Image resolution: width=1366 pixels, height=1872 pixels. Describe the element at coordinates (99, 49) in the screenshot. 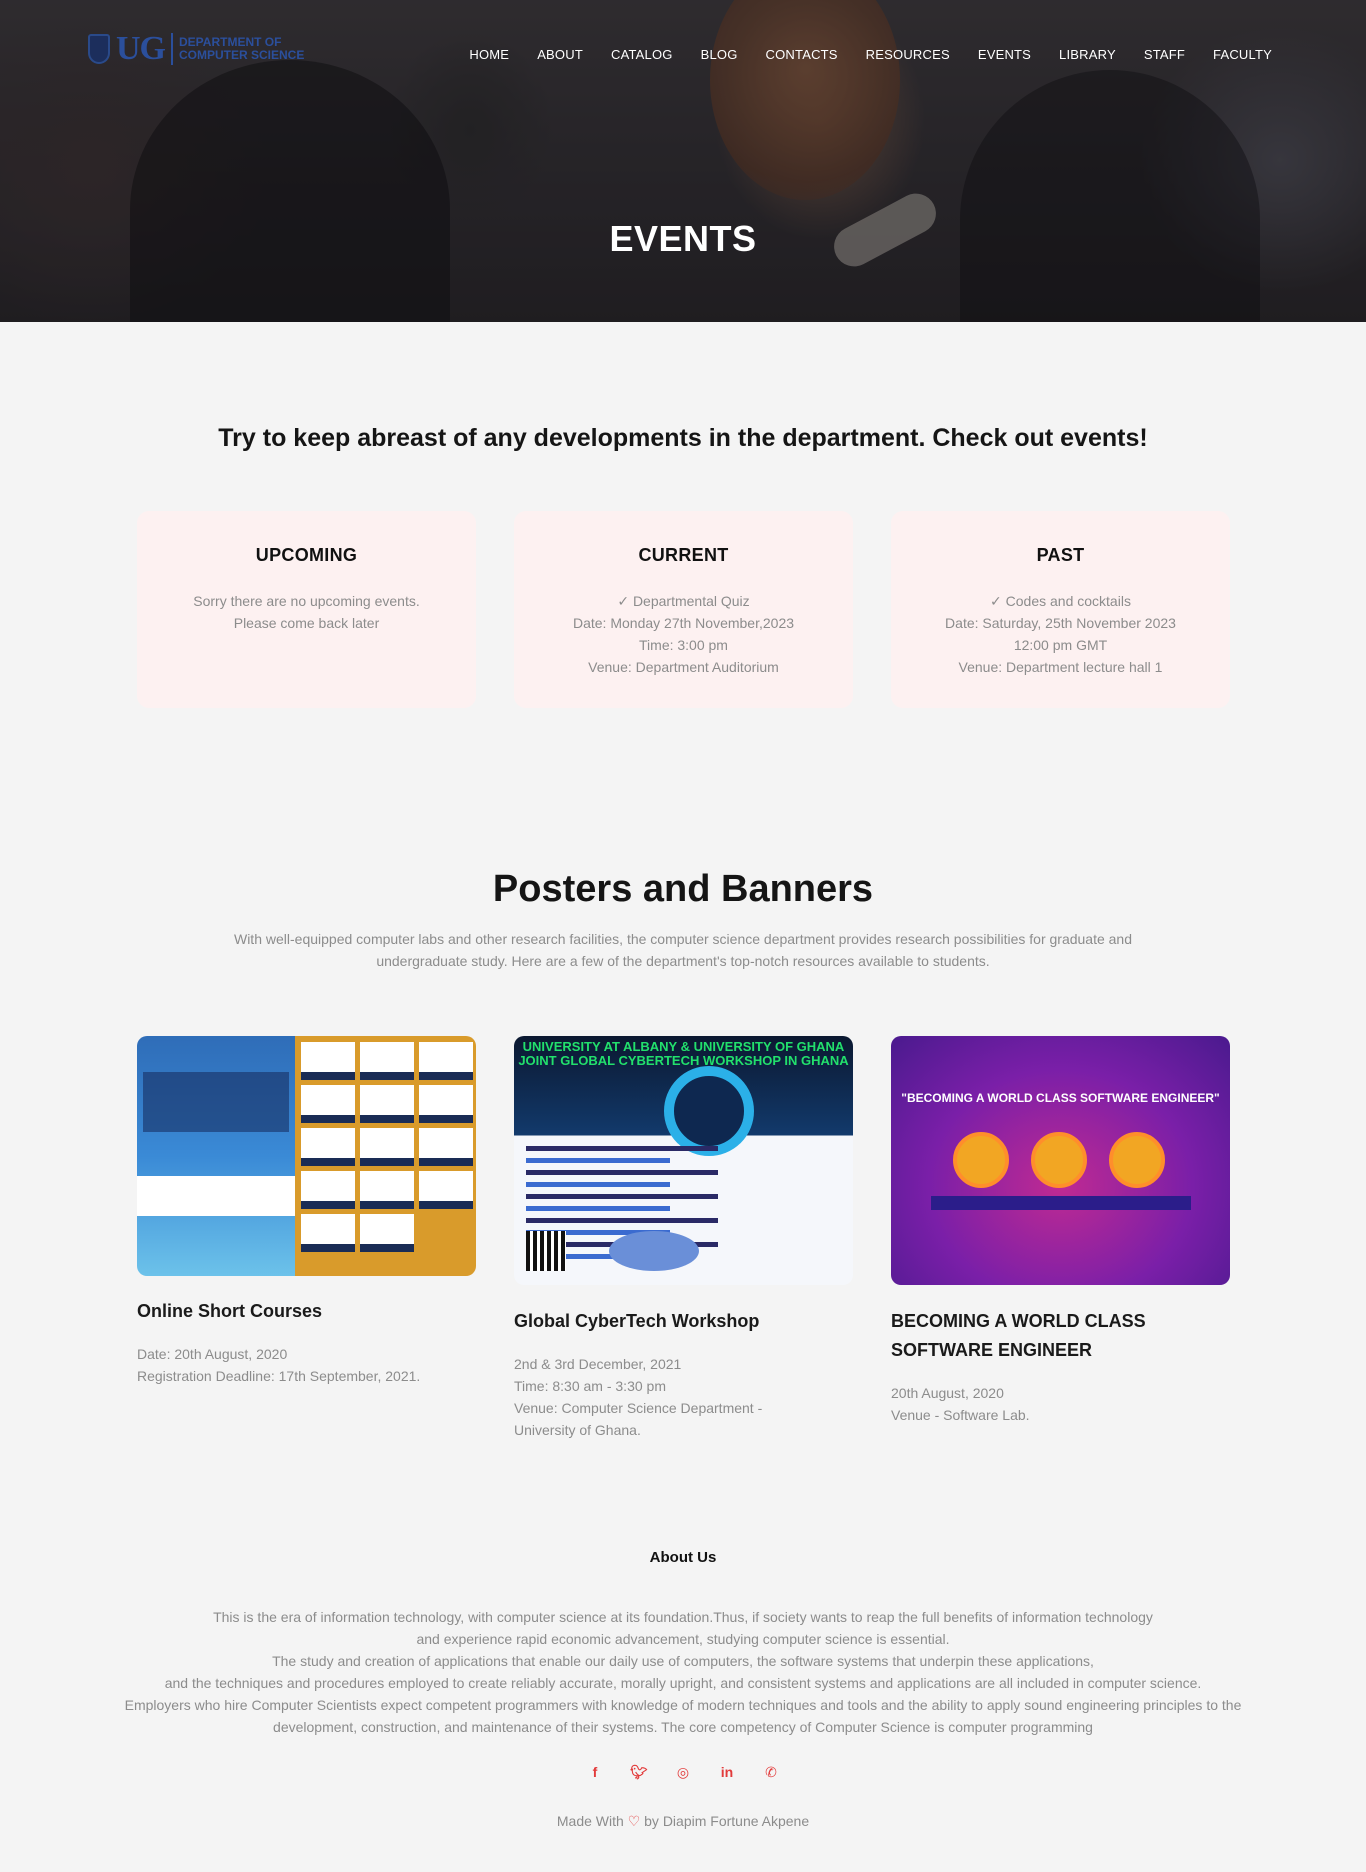

I see `crest-icon` at that location.